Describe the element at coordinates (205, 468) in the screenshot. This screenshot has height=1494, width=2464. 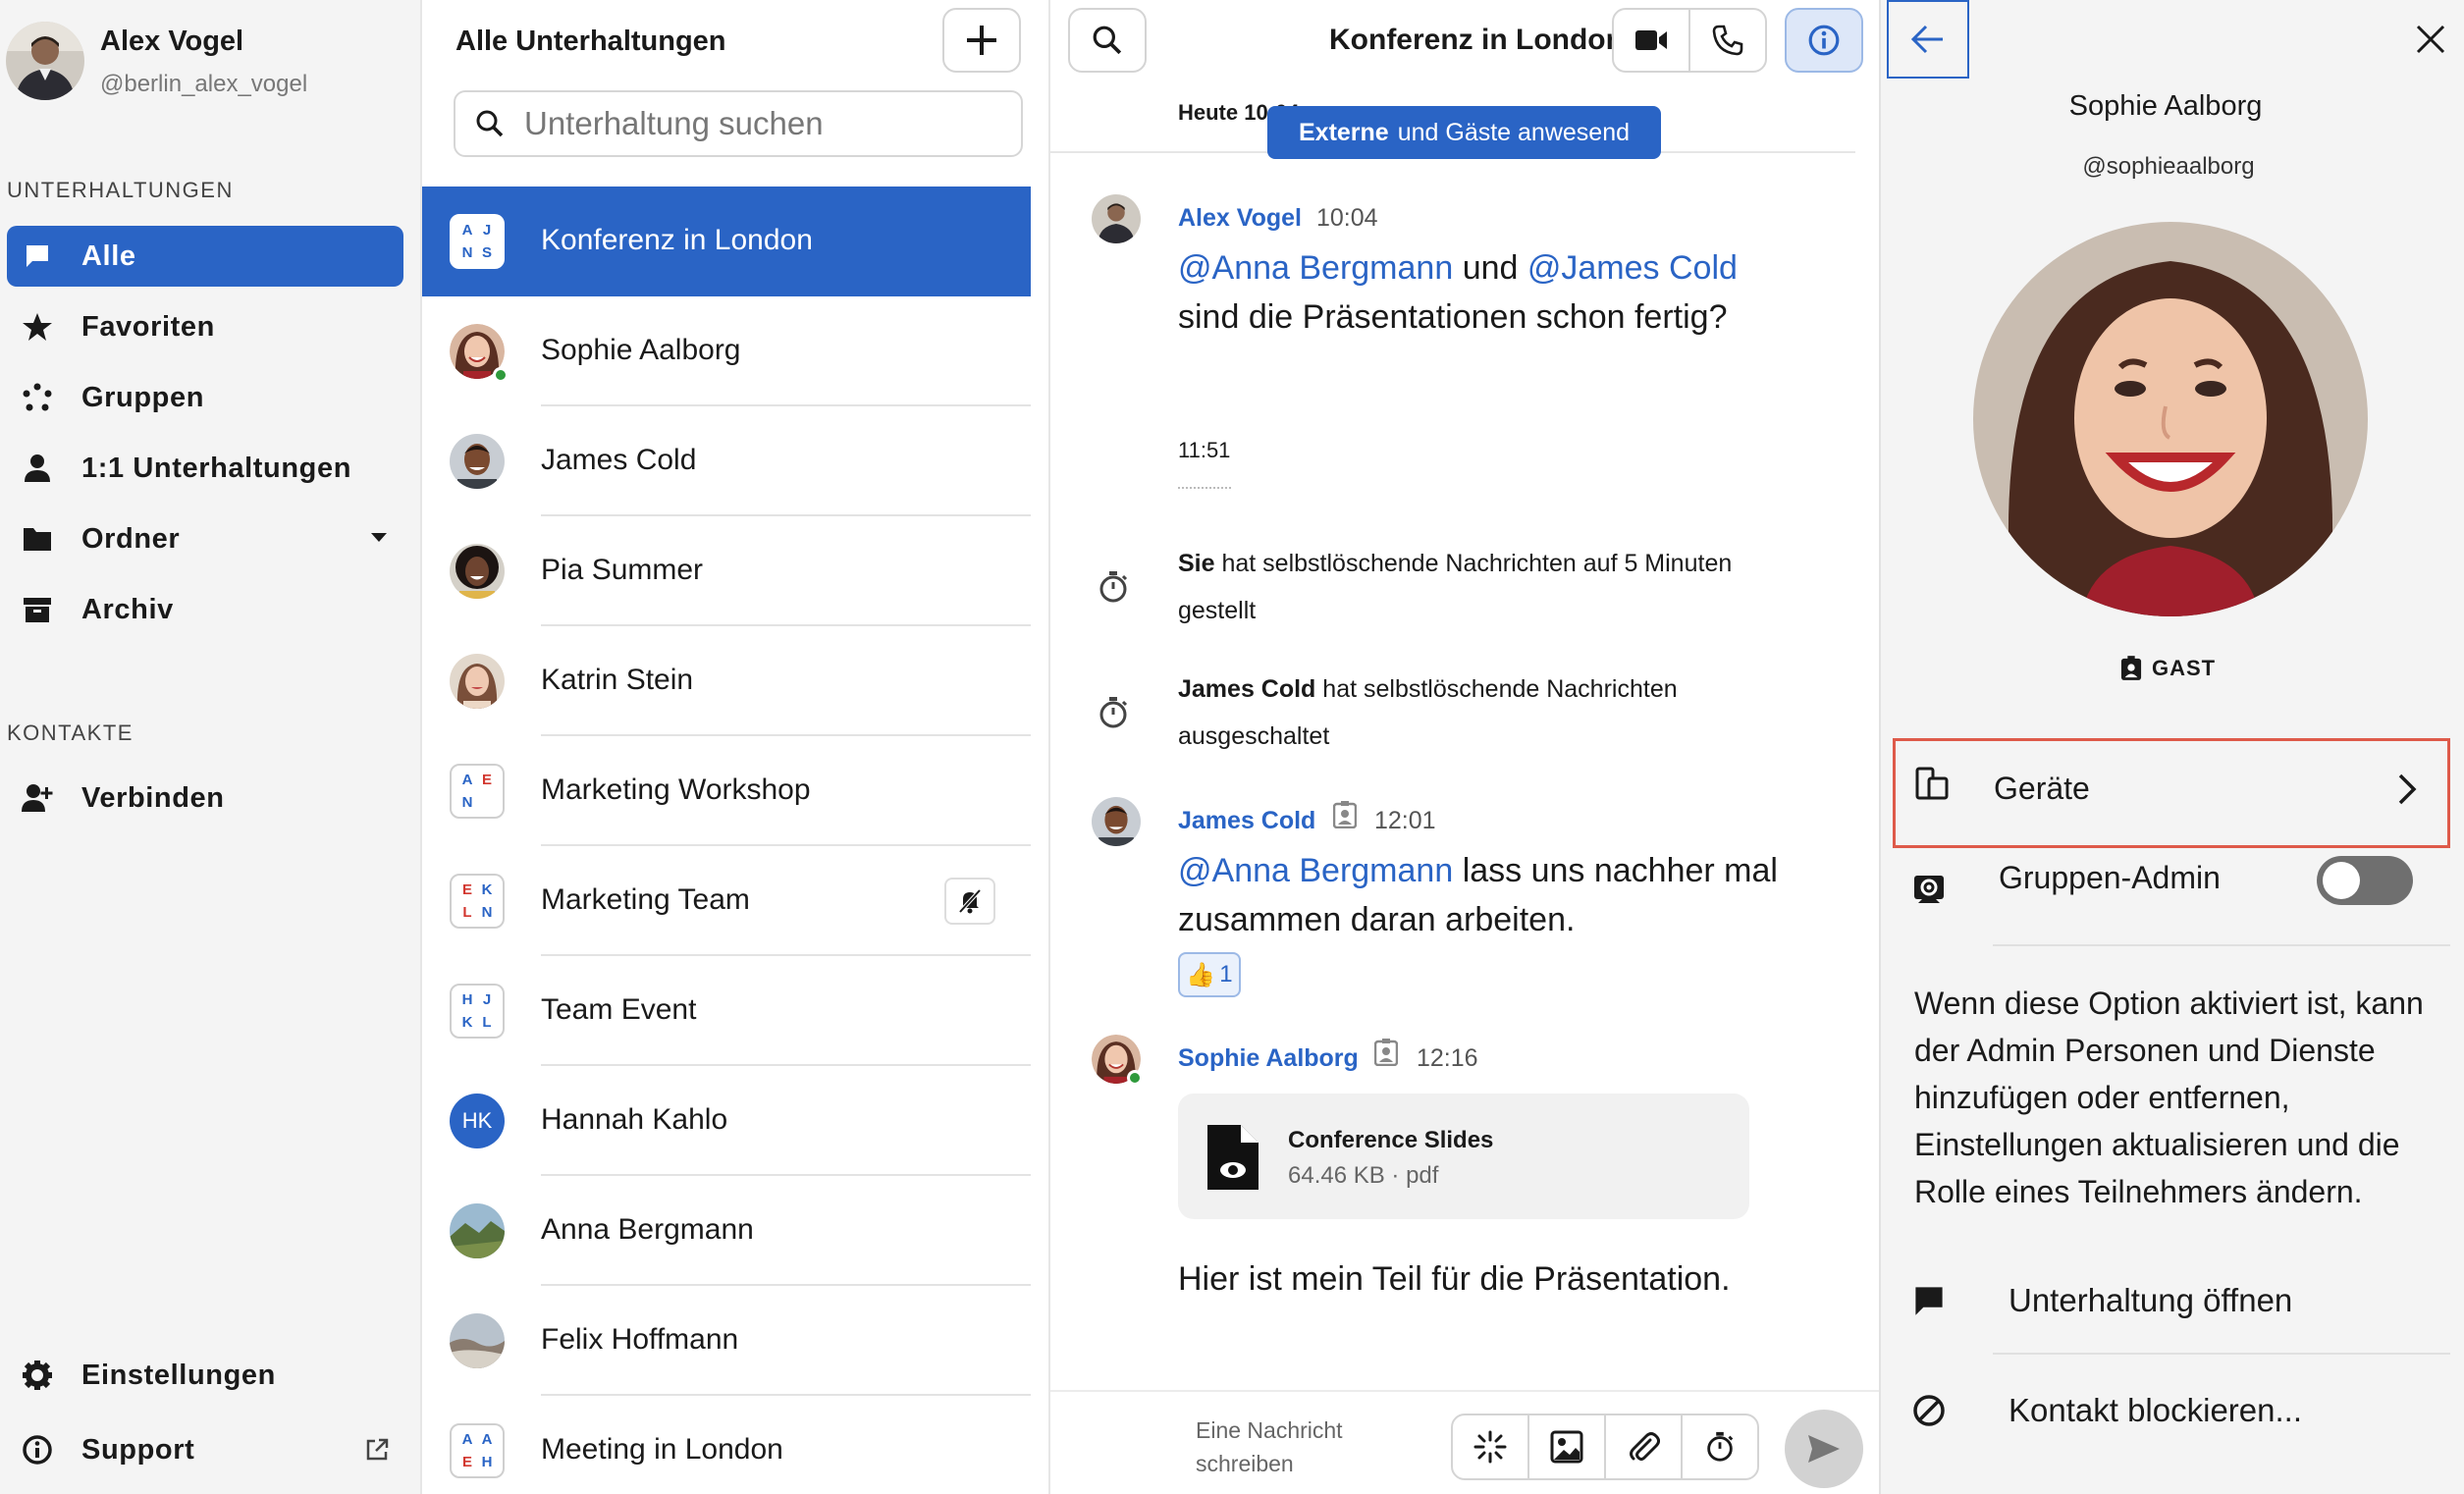
I see `sidebar-item-one-on-one: 1:1 Unterhaltungen` at that location.